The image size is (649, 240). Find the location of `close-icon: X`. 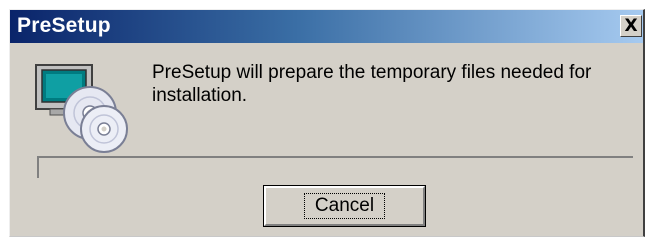

close-icon: X is located at coordinates (631, 25).